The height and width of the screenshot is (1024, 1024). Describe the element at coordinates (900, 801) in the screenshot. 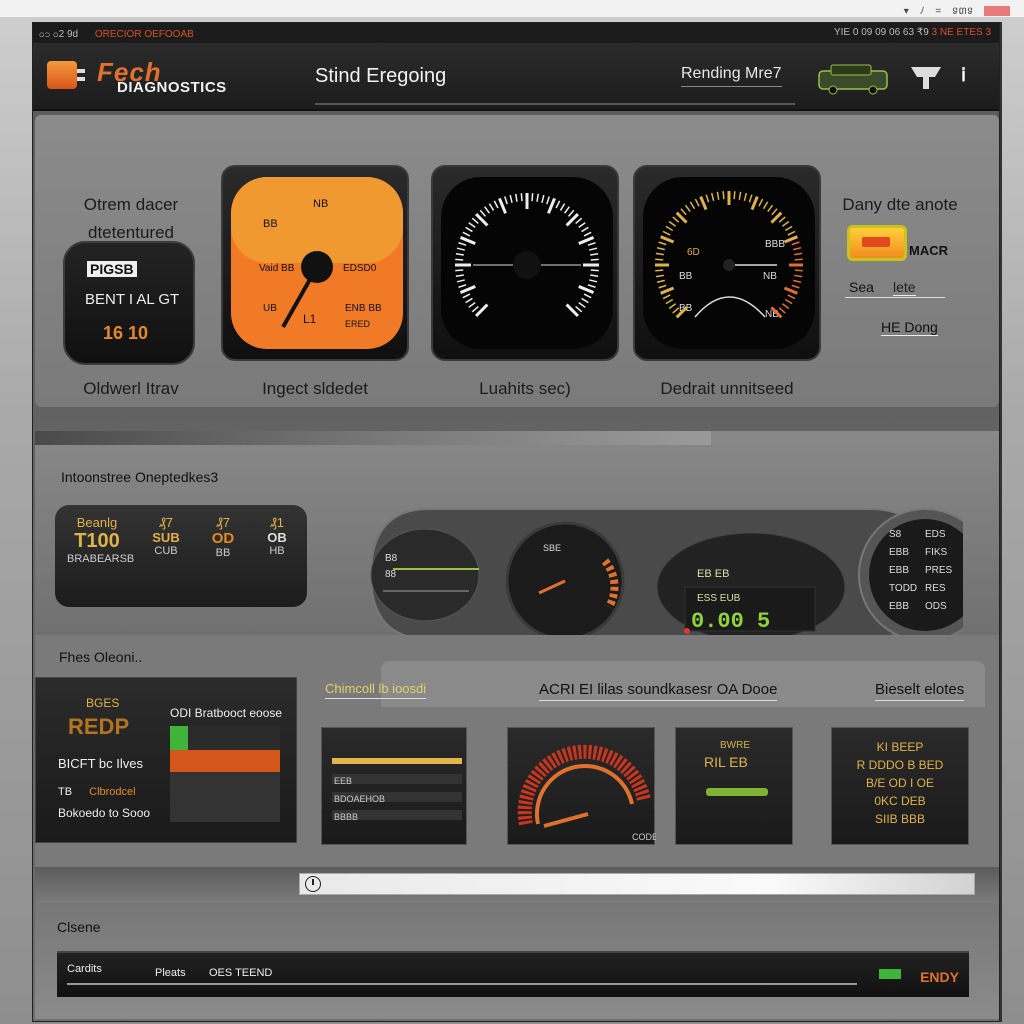

I see `code-line: 0KC DEB` at that location.